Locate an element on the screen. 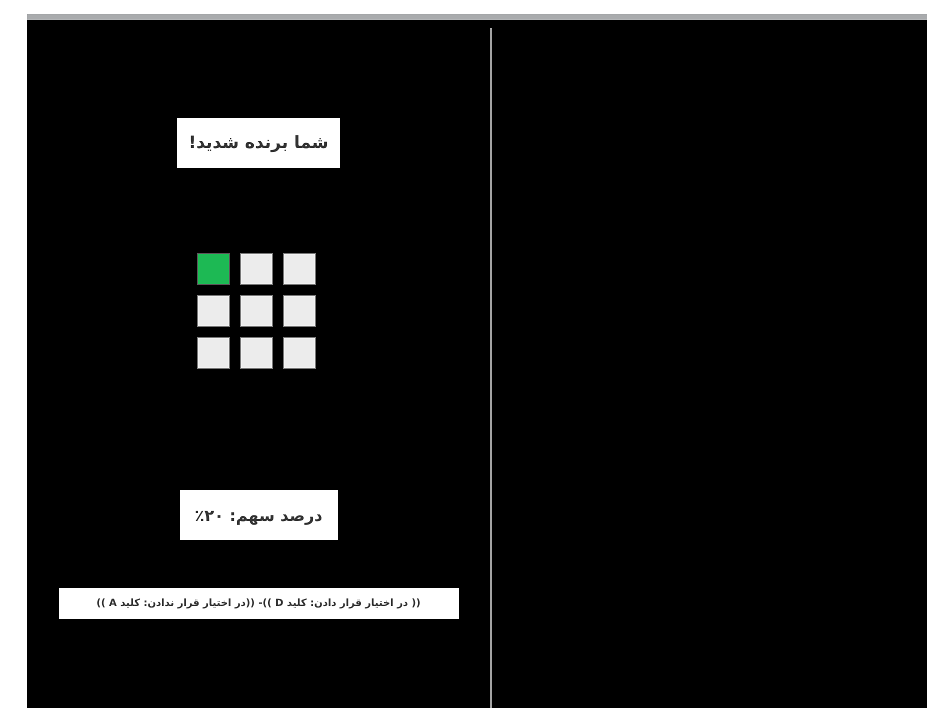  result-message: شما برنده شدید! is located at coordinates (258, 143).